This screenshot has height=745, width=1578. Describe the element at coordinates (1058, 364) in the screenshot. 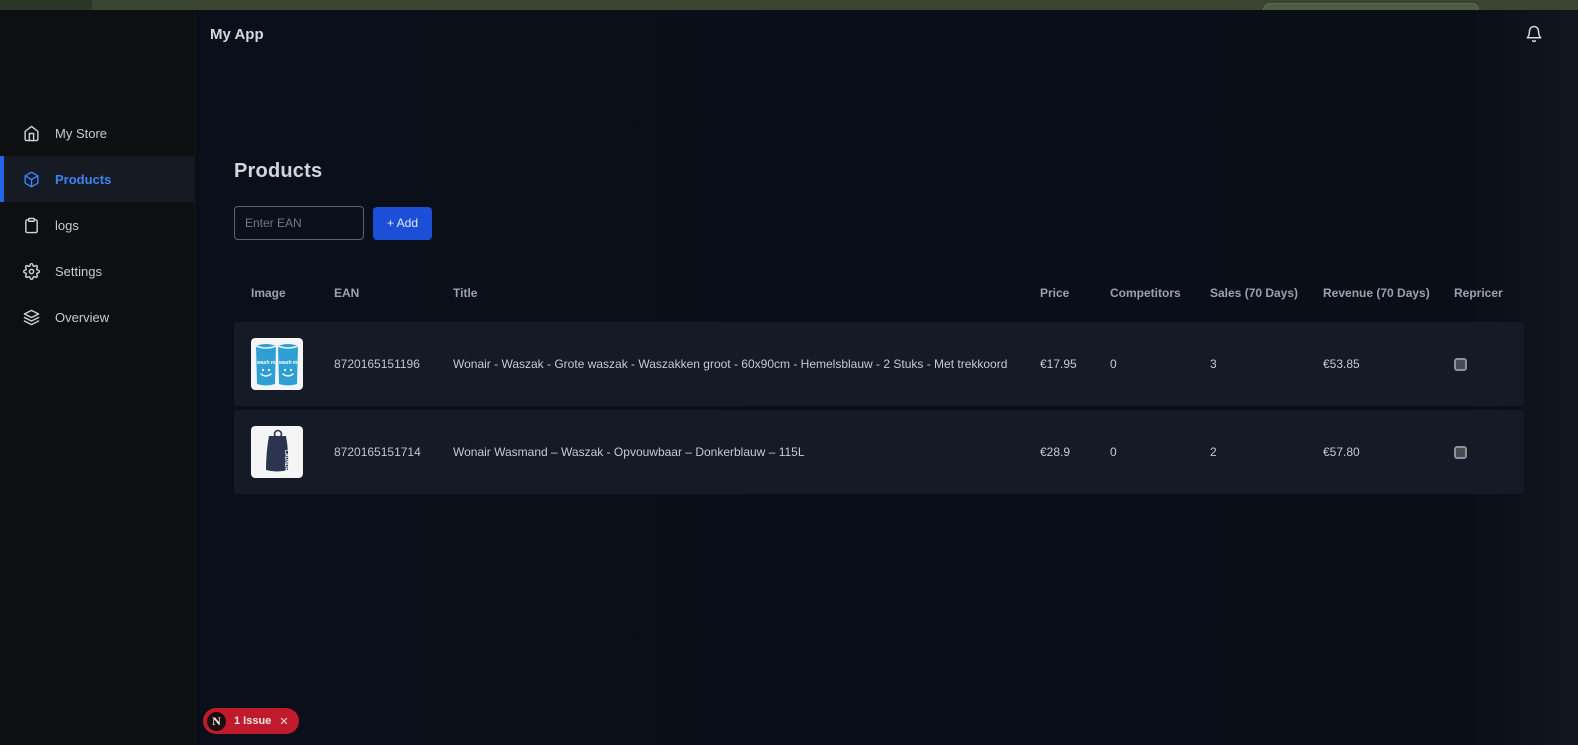

I see `price-cell: €17.95` at that location.